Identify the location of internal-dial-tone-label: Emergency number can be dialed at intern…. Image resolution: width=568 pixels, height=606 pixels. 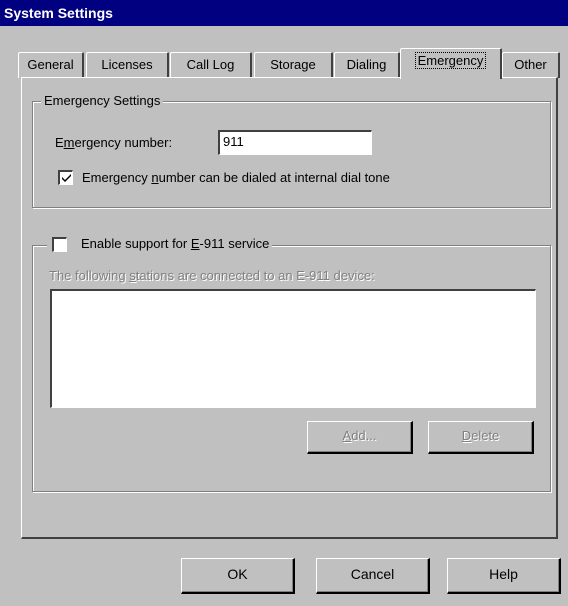
(236, 178).